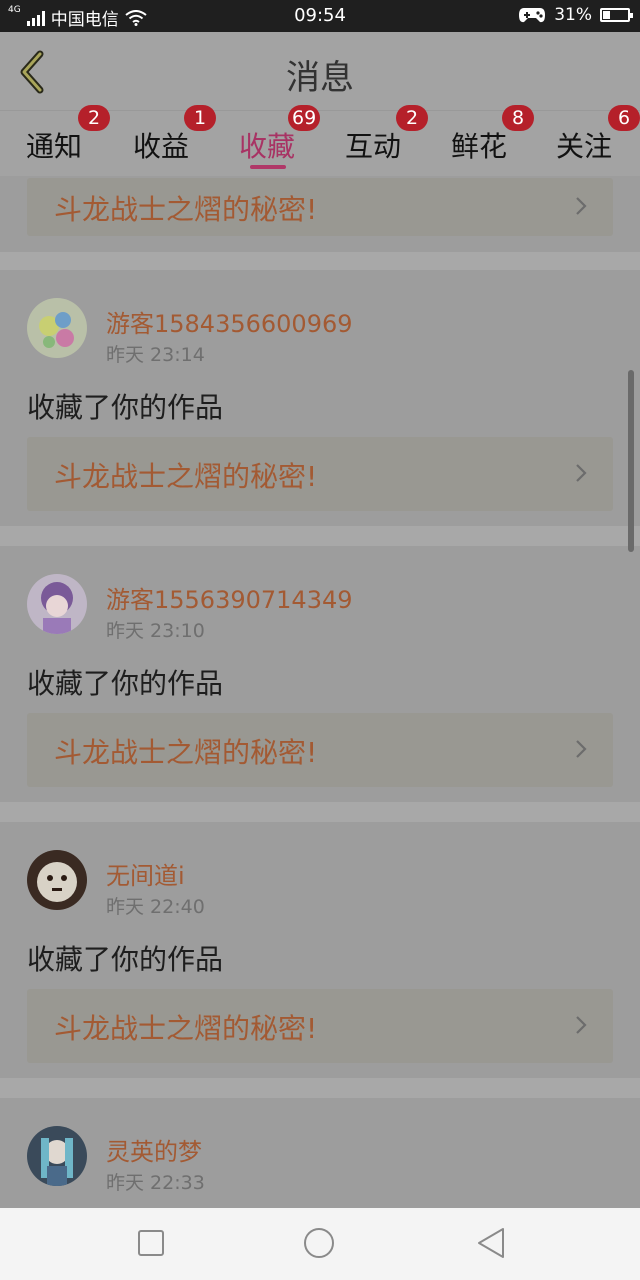  I want to click on tab-badge: 8, so click(518, 118).